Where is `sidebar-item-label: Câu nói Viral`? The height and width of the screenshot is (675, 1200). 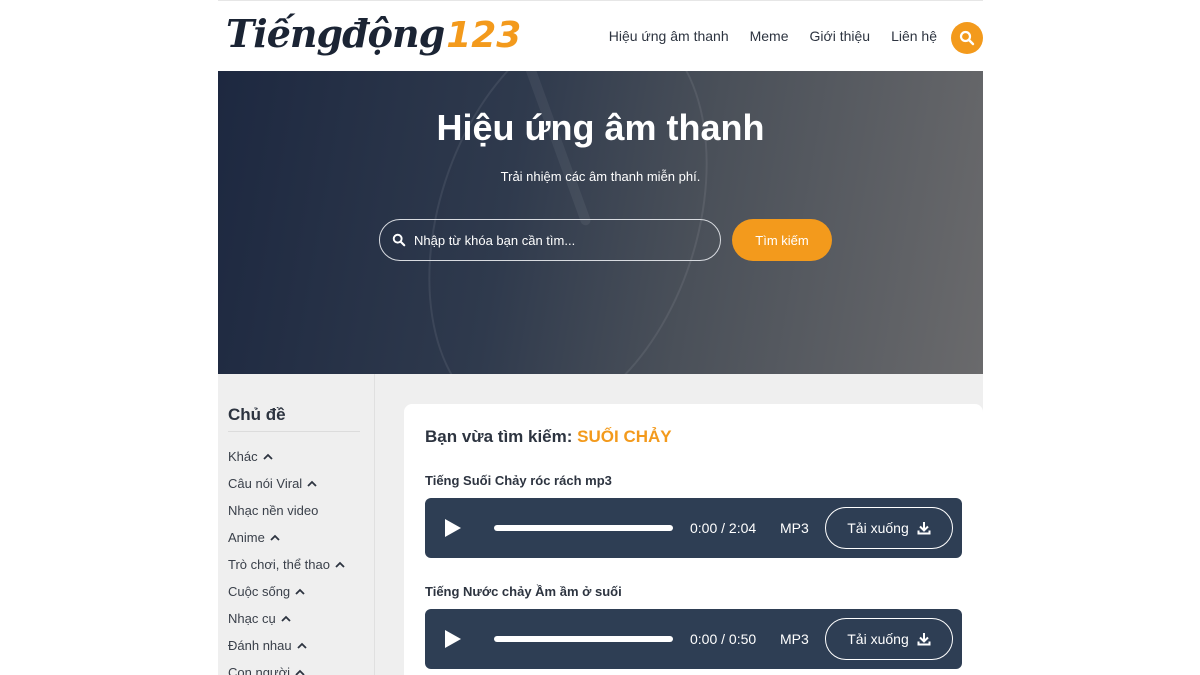
sidebar-item-label: Câu nói Viral is located at coordinates (265, 483).